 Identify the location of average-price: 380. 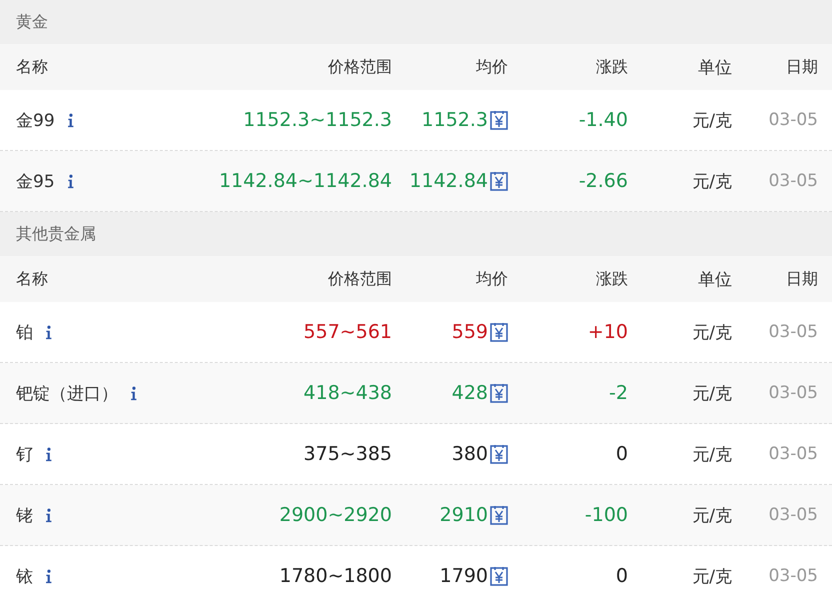
(470, 454).